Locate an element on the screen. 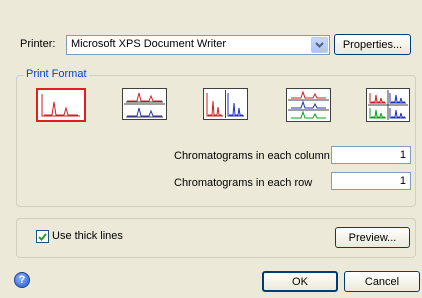 Image resolution: width=422 pixels, height=298 pixels. print-format-title: Print Format is located at coordinates (56, 74).